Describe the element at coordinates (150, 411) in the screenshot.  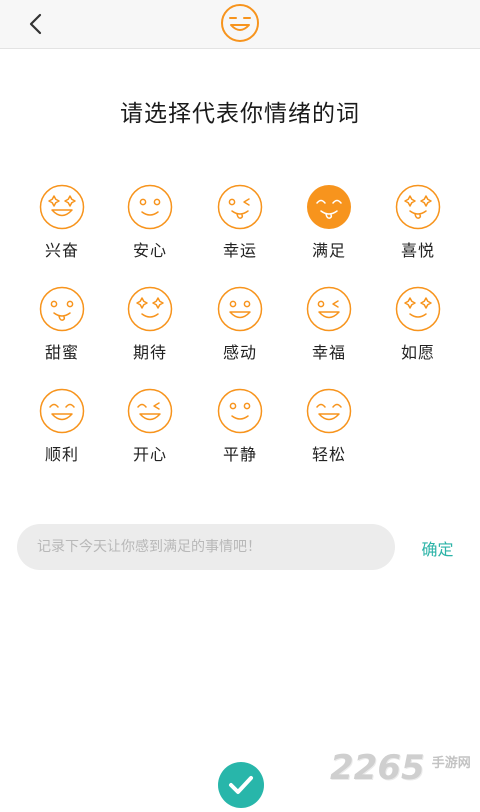
I see `wink-laugh-face-icon` at that location.